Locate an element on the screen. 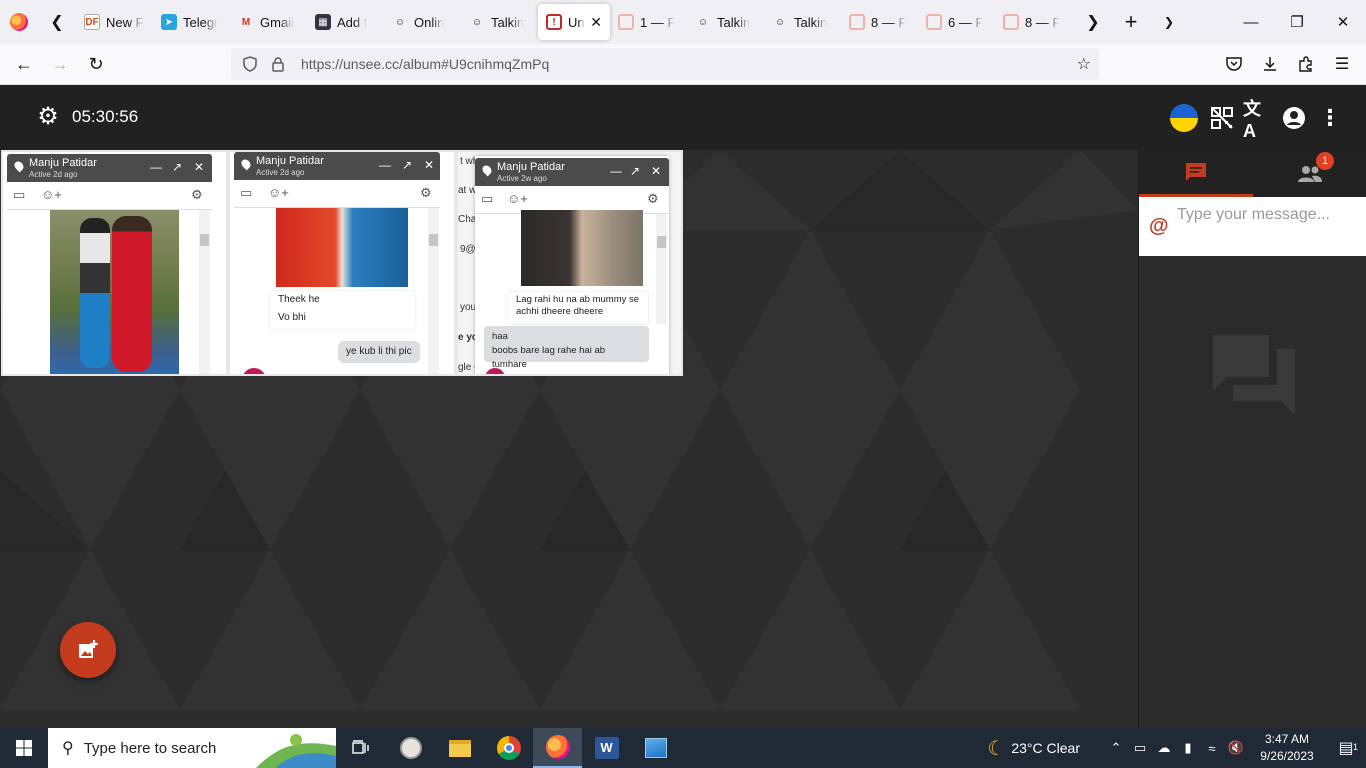 The width and height of the screenshot is (1366, 768). notification-icon: ▤ is located at coordinates (1346, 748).